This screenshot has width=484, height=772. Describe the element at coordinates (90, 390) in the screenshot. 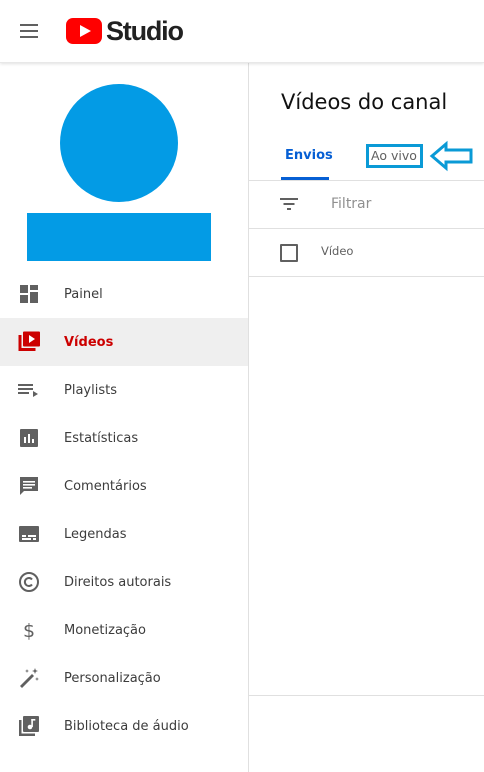

I see `sidebar-item-label: Playlists` at that location.